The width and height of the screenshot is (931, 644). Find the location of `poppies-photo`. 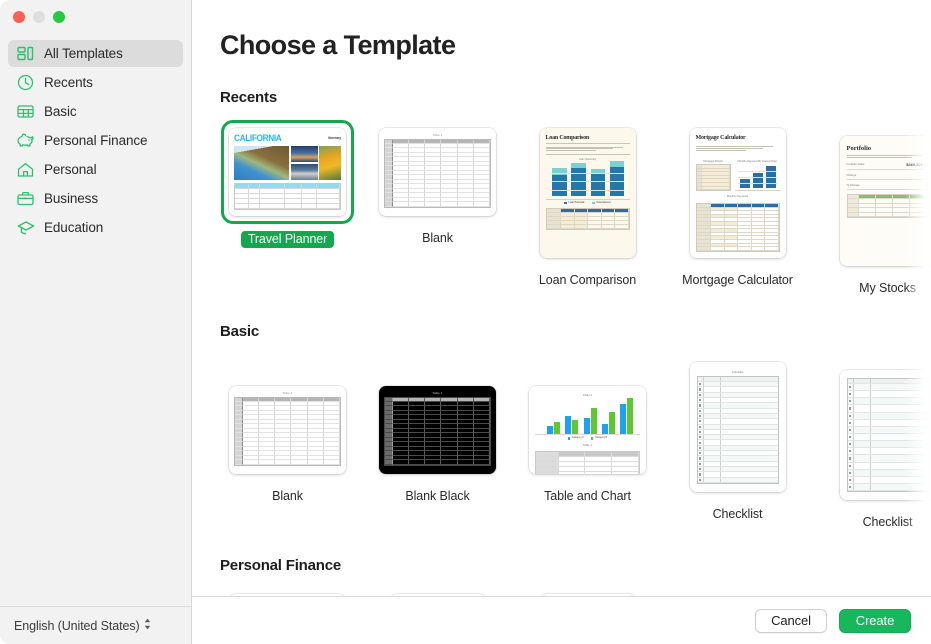

poppies-photo is located at coordinates (330, 163).